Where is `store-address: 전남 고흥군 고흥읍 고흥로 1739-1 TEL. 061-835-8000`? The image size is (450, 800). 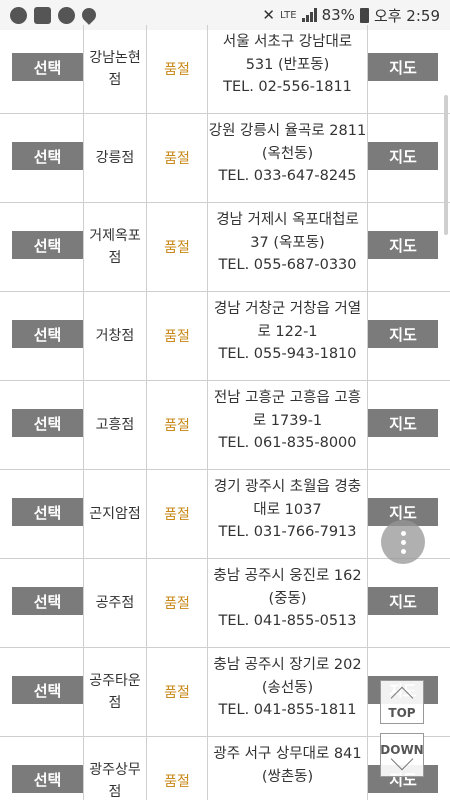
store-address: 전남 고흥군 고흥읍 고흥로 1739-1 TEL. 061-835-8000 is located at coordinates (287, 420).